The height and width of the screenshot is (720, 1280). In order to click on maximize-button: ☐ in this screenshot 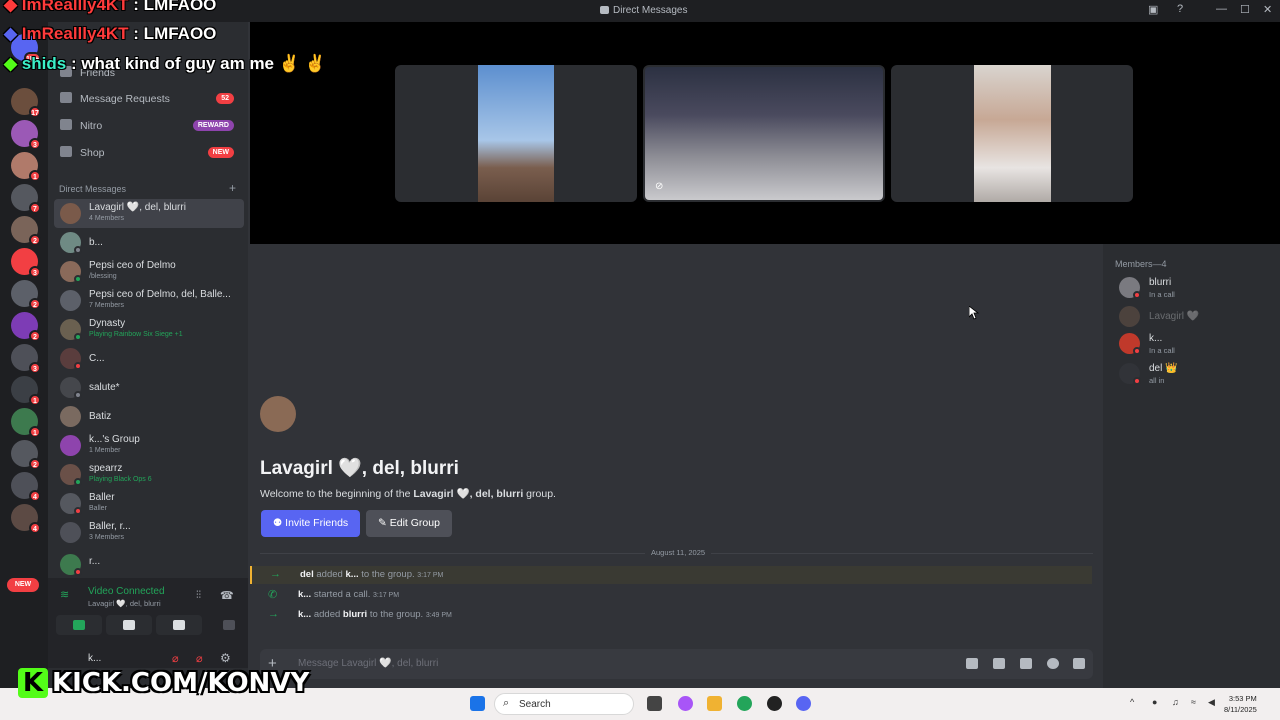, I will do `click(1245, 9)`.